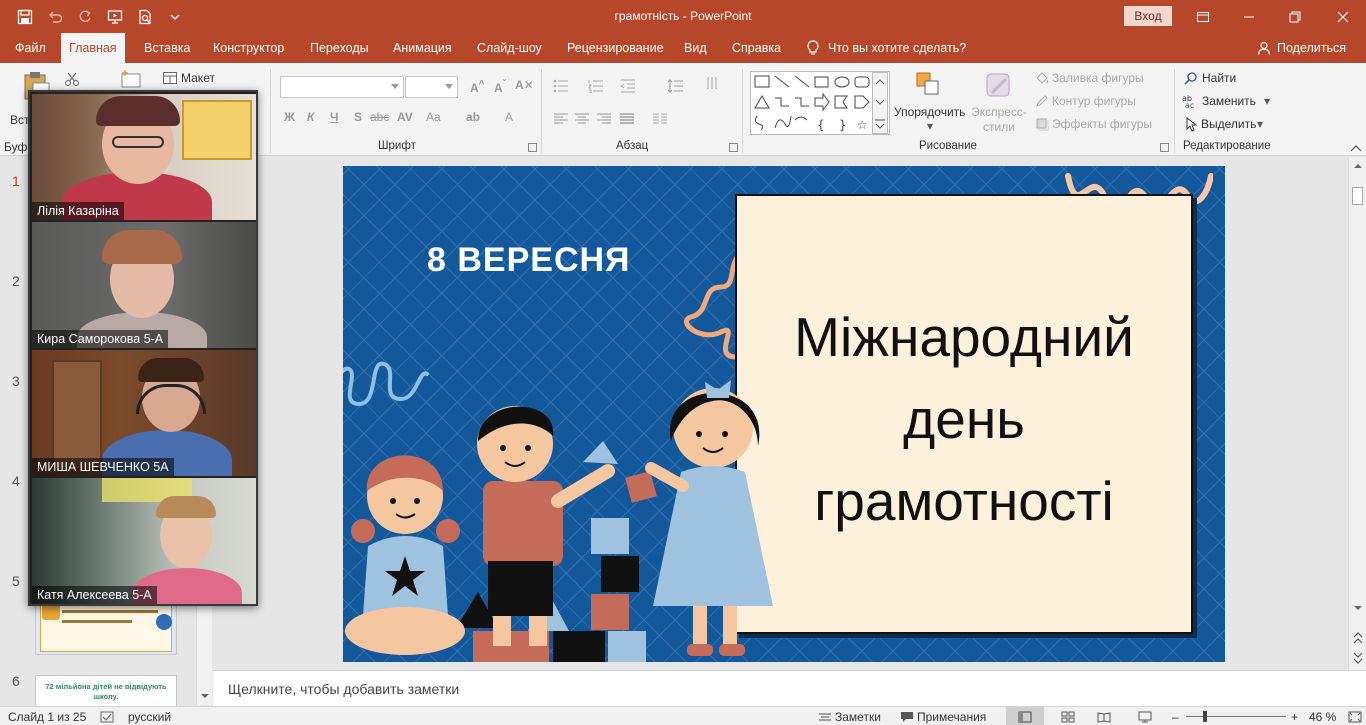  What do you see at coordinates (660, 119) in the screenshot?
I see `columns-icon` at bounding box center [660, 119].